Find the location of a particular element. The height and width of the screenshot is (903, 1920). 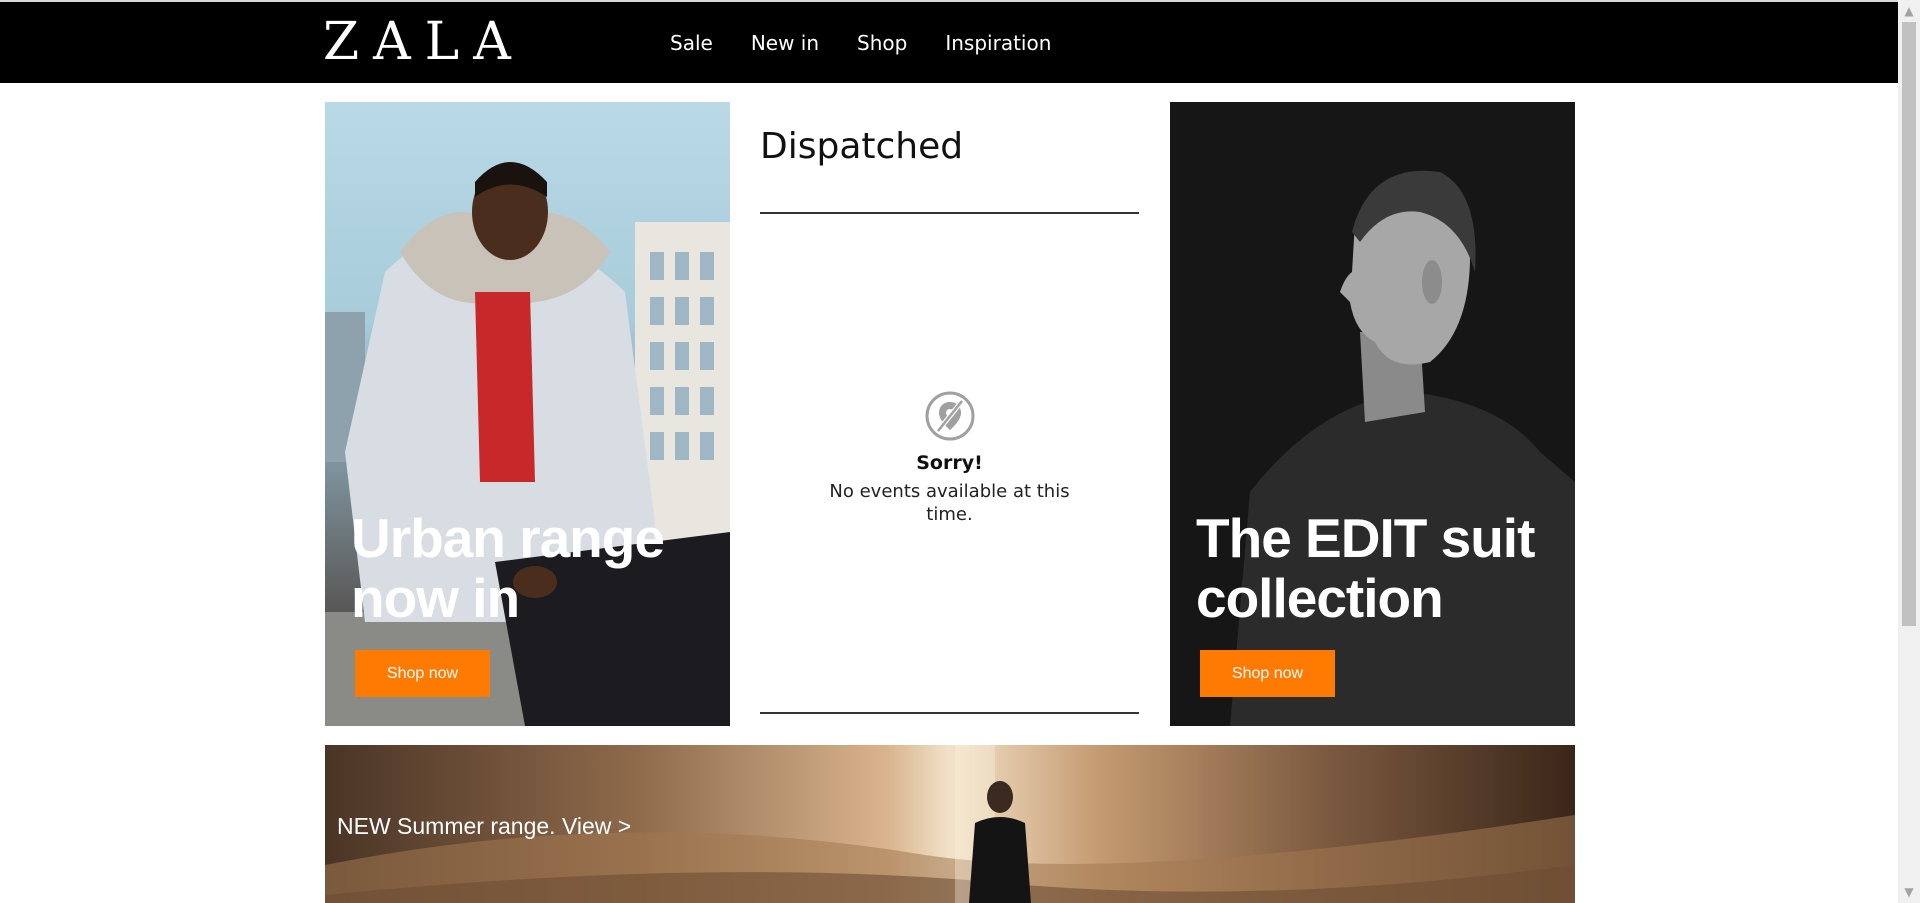

promo-urban-range: Urban range now in Shop now is located at coordinates (527, 414).